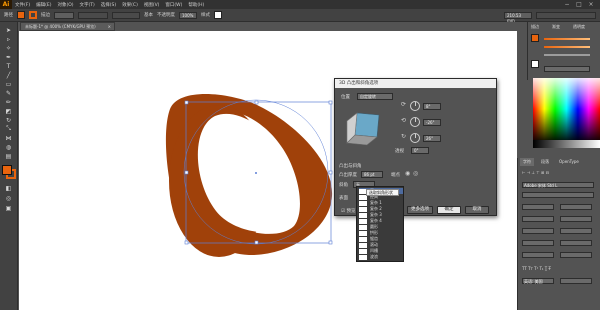  I want to click on shape-builder-tool-icon: ◍, so click(8, 147).